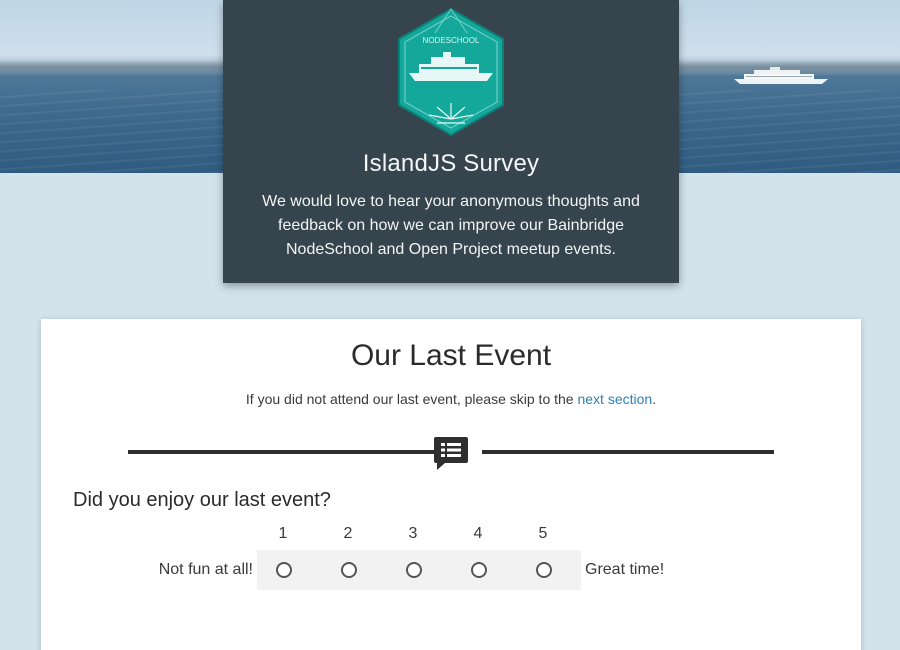 The width and height of the screenshot is (900, 650). I want to click on scale-label-4: 4, so click(478, 533).